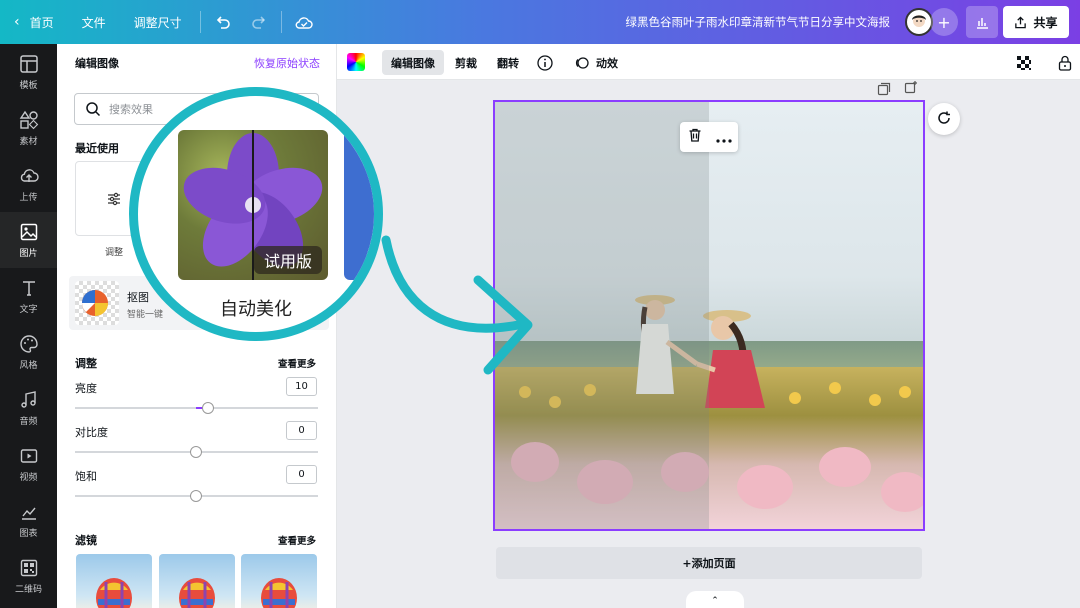 The image size is (1080, 608). I want to click on bg-remover-thumbnail, so click(97, 303).